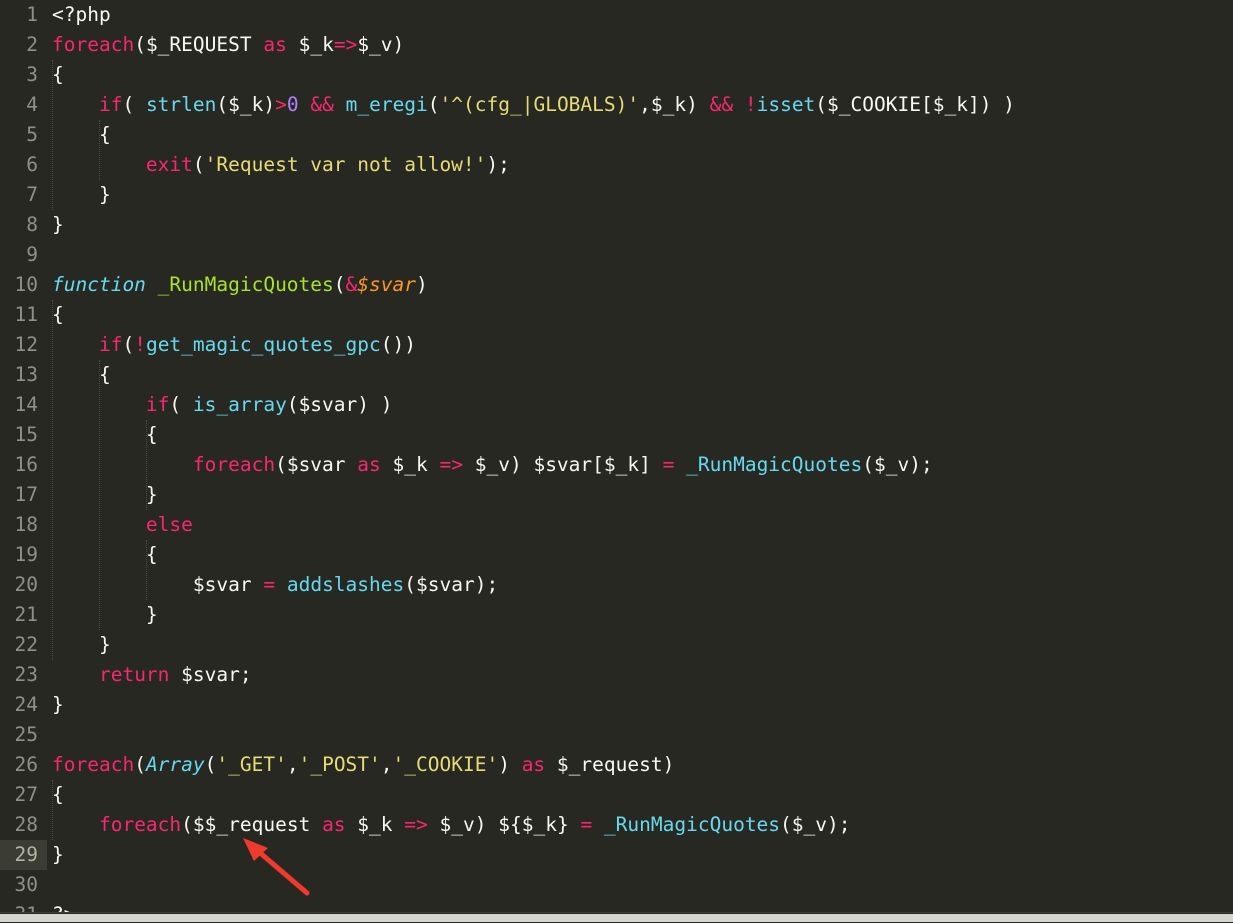 Image resolution: width=1233 pixels, height=923 pixels. Describe the element at coordinates (616, 315) in the screenshot. I see `code-line-11: 11{` at that location.